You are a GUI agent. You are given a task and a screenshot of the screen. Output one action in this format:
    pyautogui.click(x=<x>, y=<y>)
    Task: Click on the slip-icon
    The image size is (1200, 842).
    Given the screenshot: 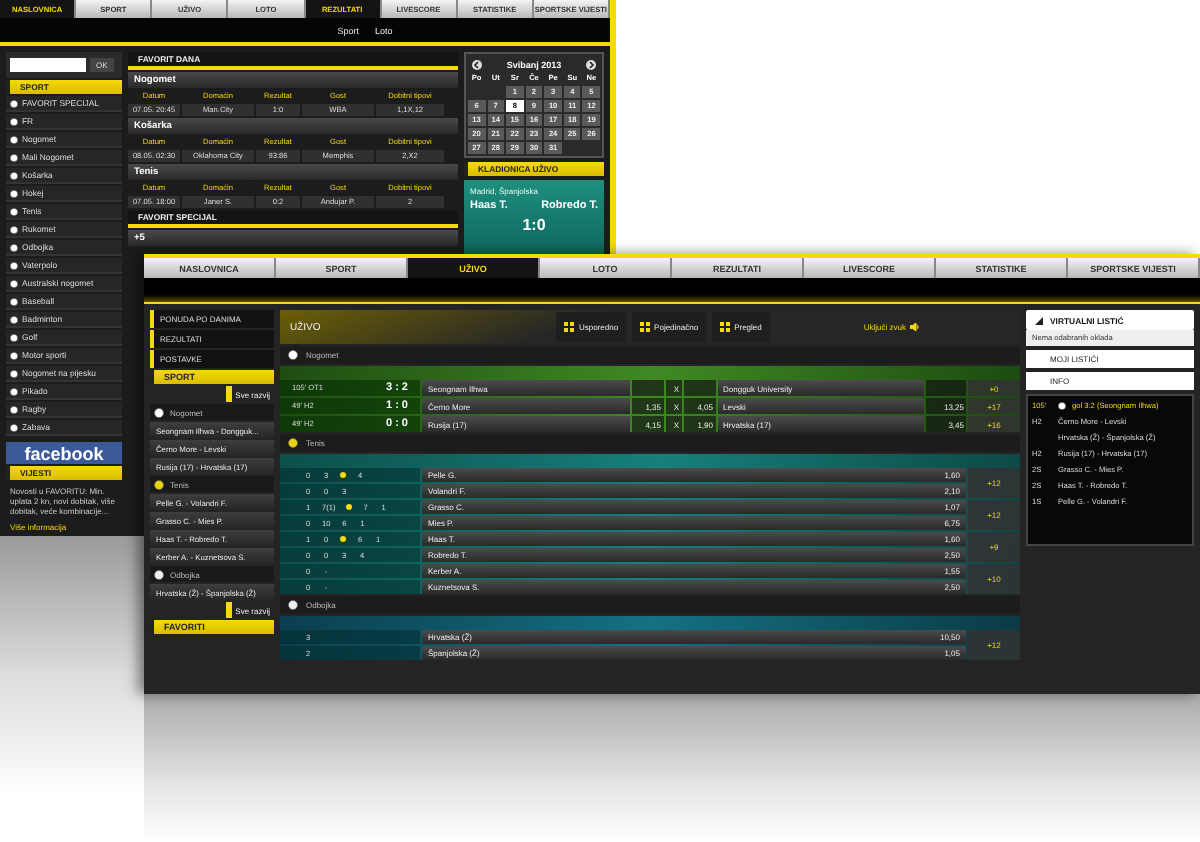 What is the action you would take?
    pyautogui.click(x=1039, y=320)
    